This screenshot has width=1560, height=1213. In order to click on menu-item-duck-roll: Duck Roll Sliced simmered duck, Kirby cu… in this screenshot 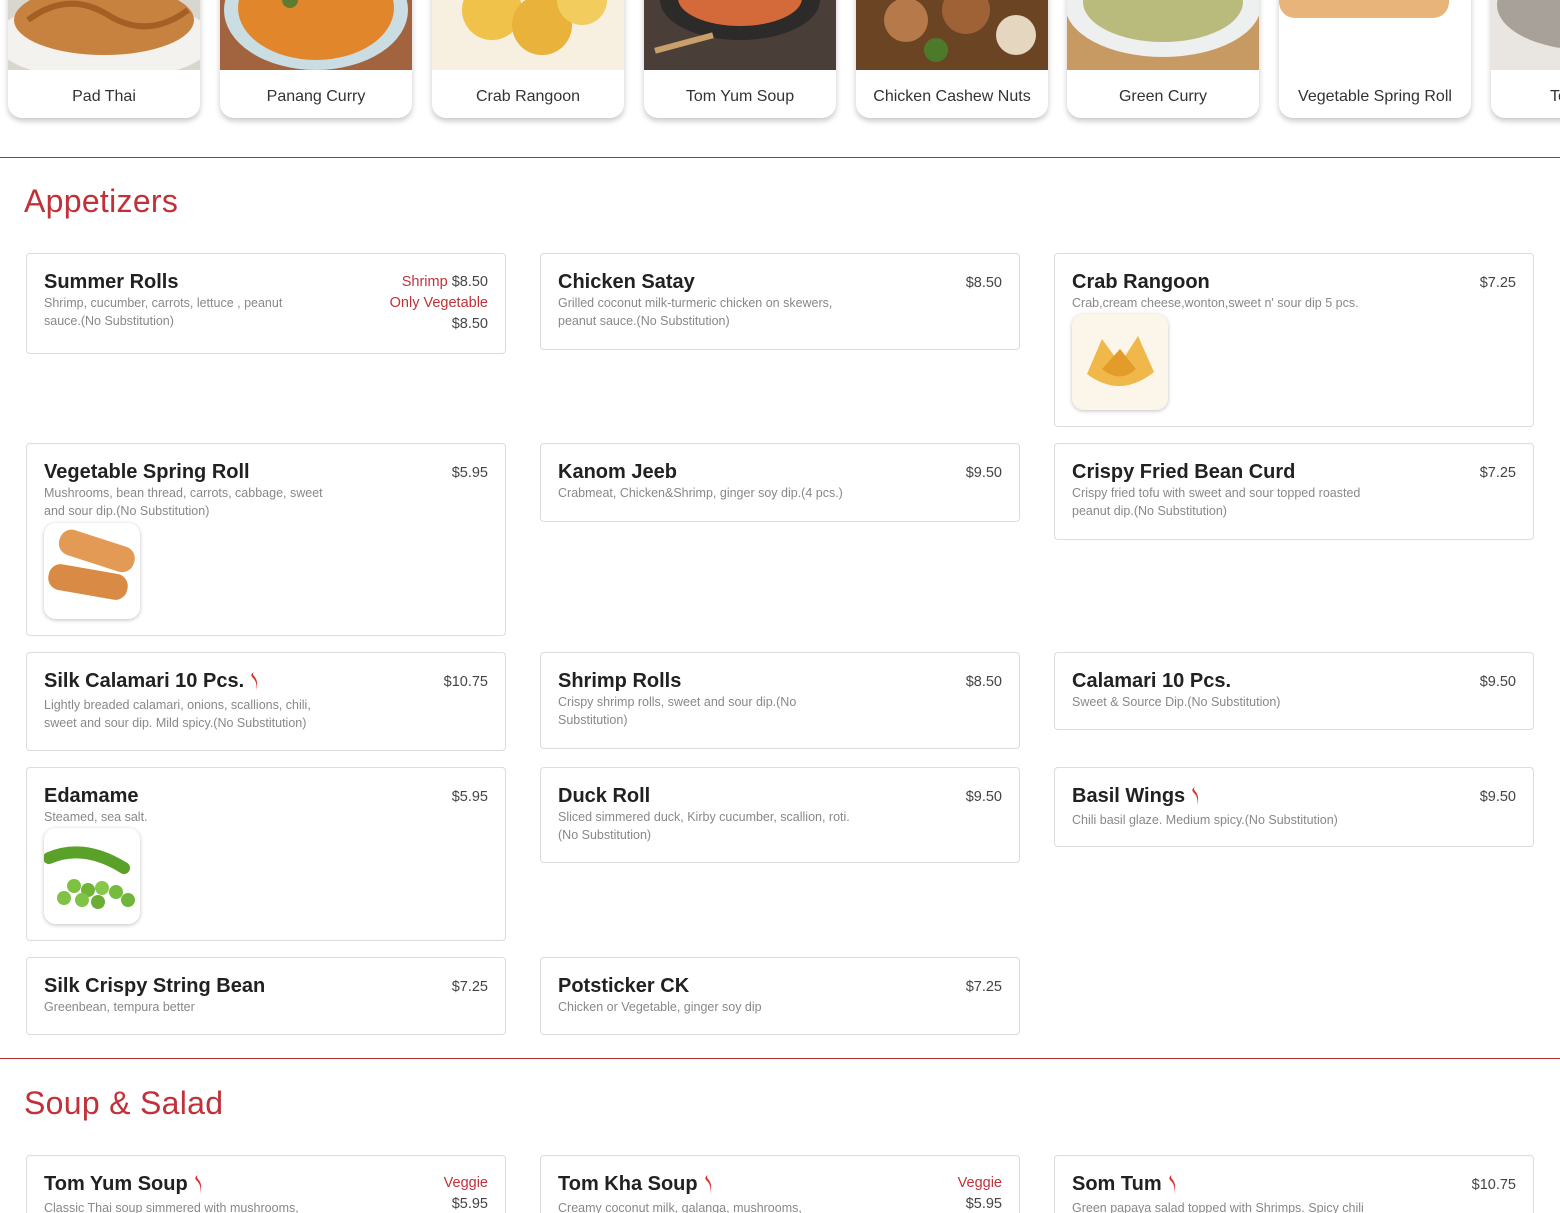, I will do `click(780, 815)`.